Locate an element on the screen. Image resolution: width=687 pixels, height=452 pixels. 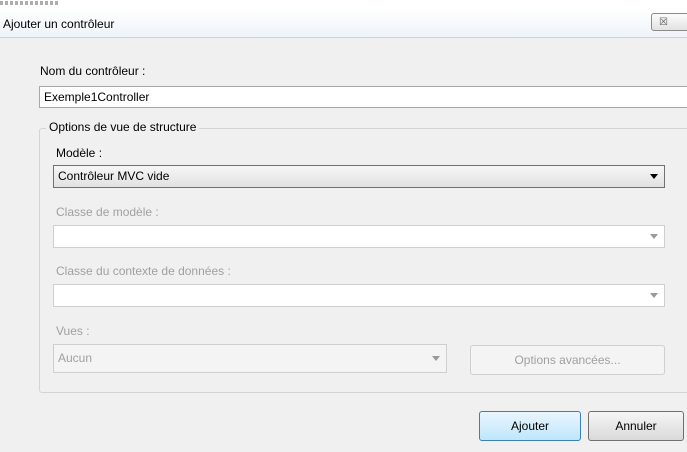
data-context-label: Classe du contexte de données : is located at coordinates (143, 271).